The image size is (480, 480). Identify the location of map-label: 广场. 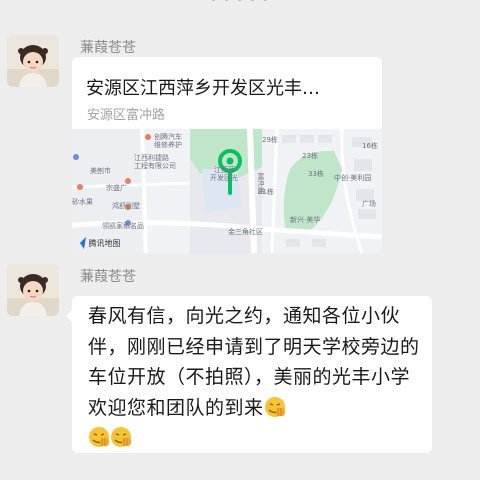
(369, 204).